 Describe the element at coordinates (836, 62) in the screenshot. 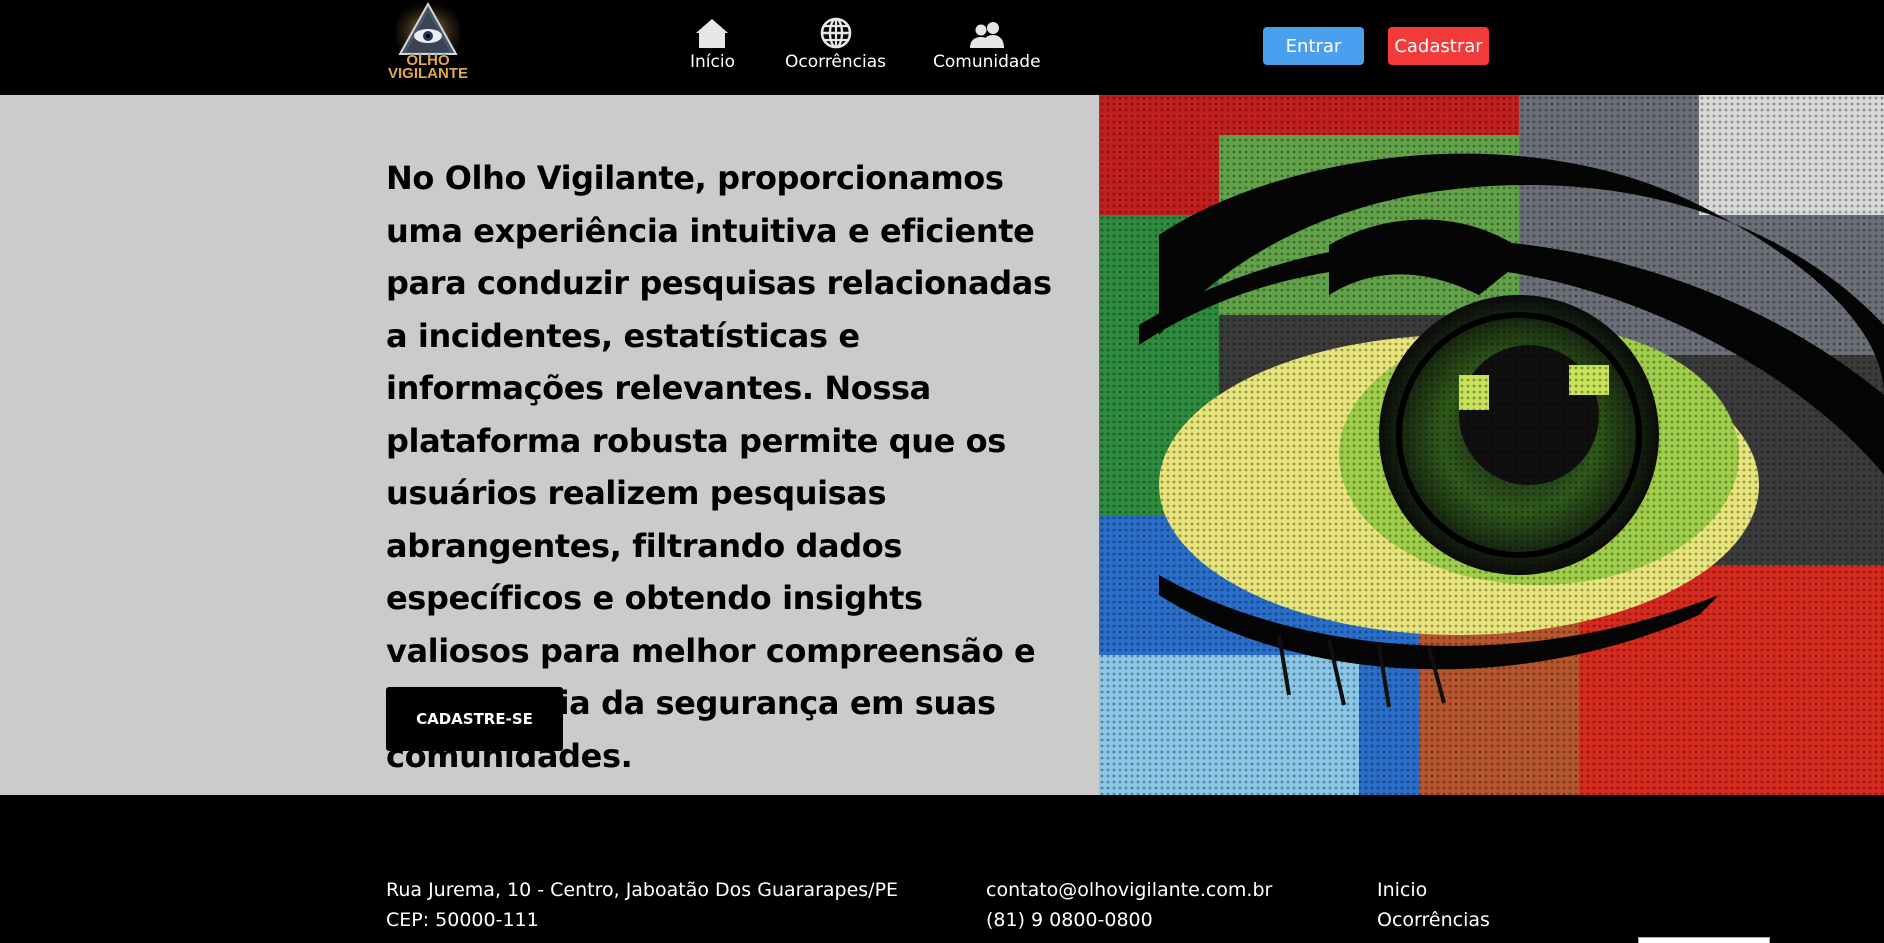

I see `nav-label-ocorrencias: Ocorrências` at that location.